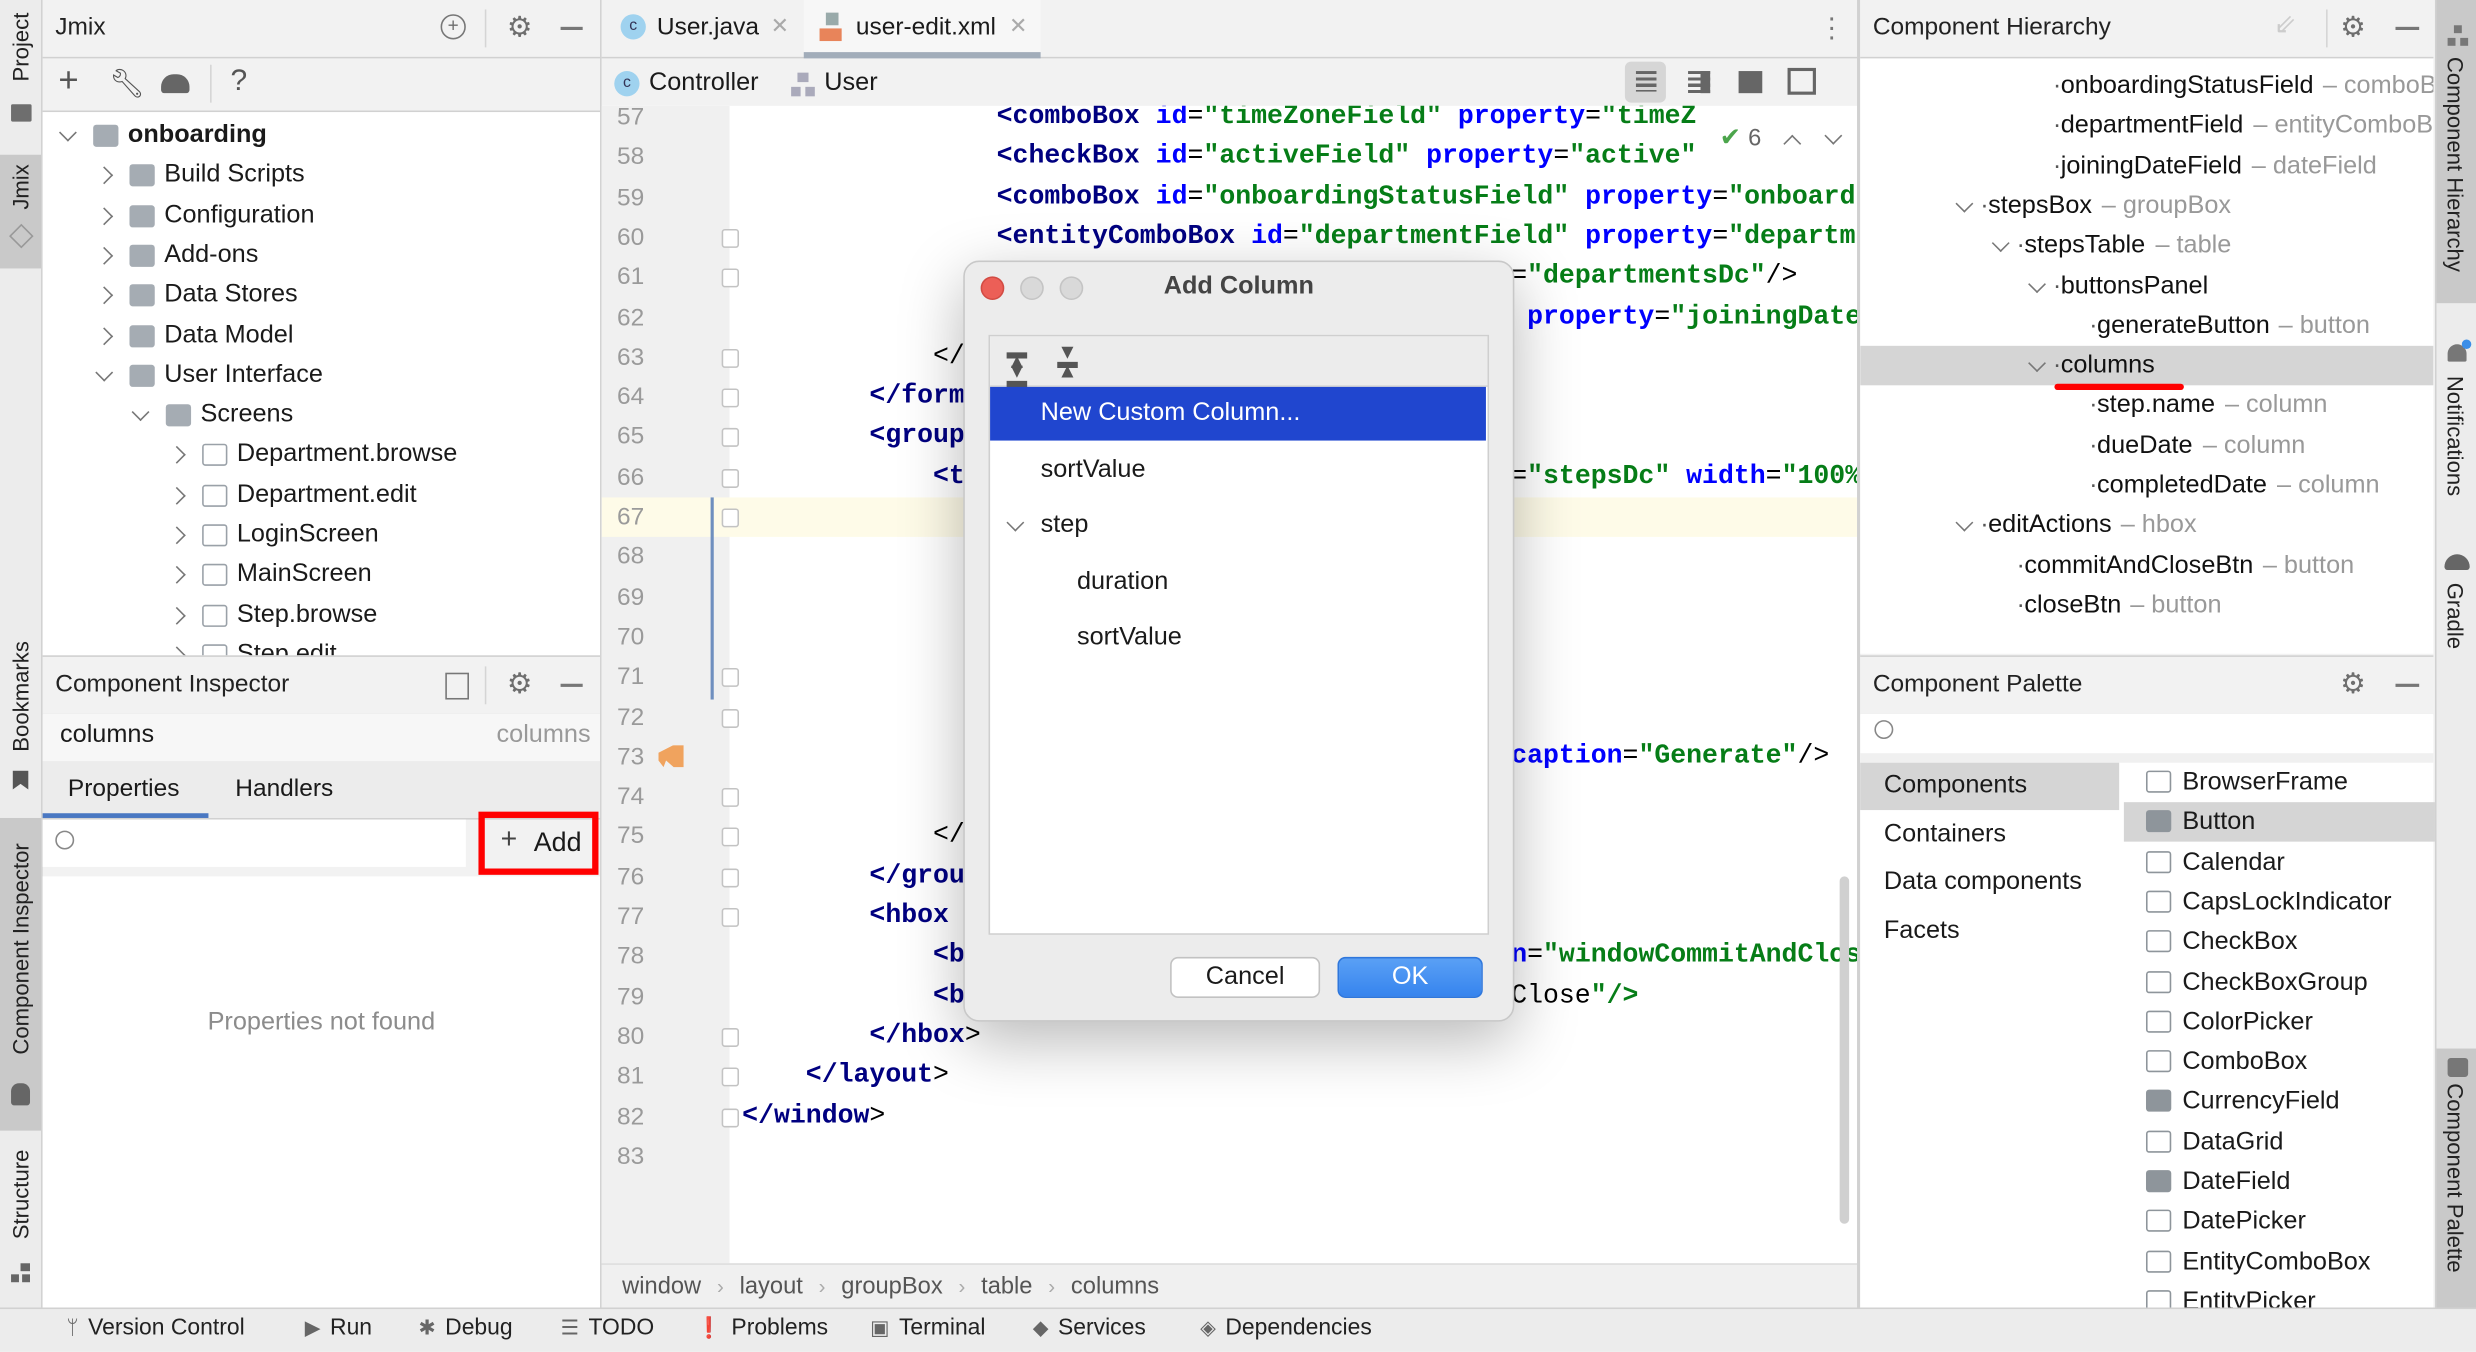 This screenshot has height=1352, width=2476. Describe the element at coordinates (68, 79) in the screenshot. I see `add-icon: +` at that location.